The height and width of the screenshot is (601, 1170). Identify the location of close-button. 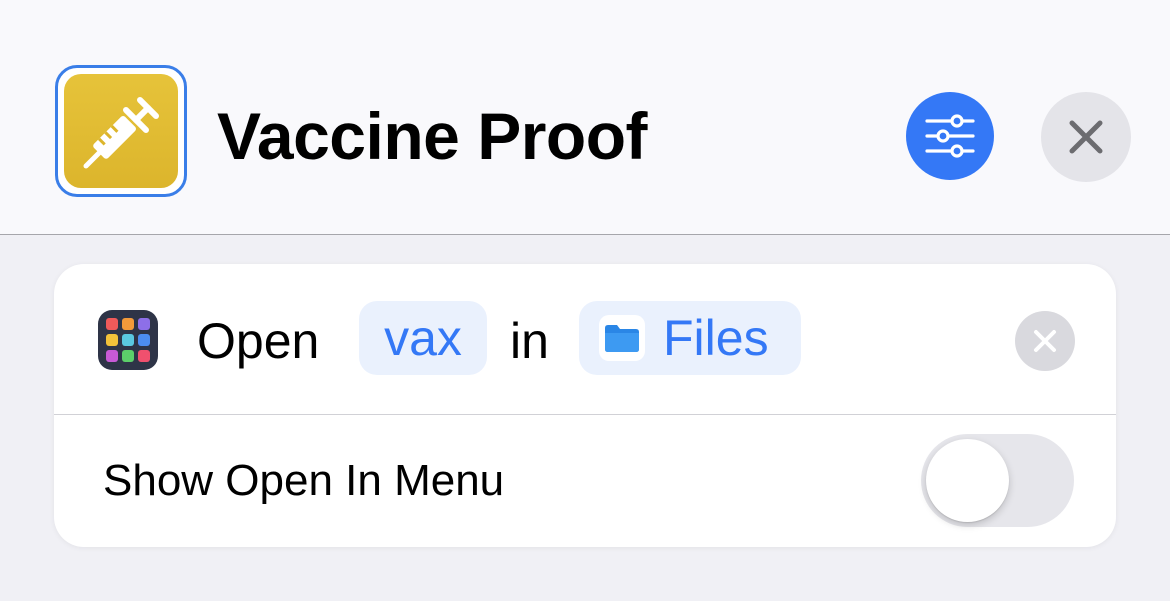
(1086, 137).